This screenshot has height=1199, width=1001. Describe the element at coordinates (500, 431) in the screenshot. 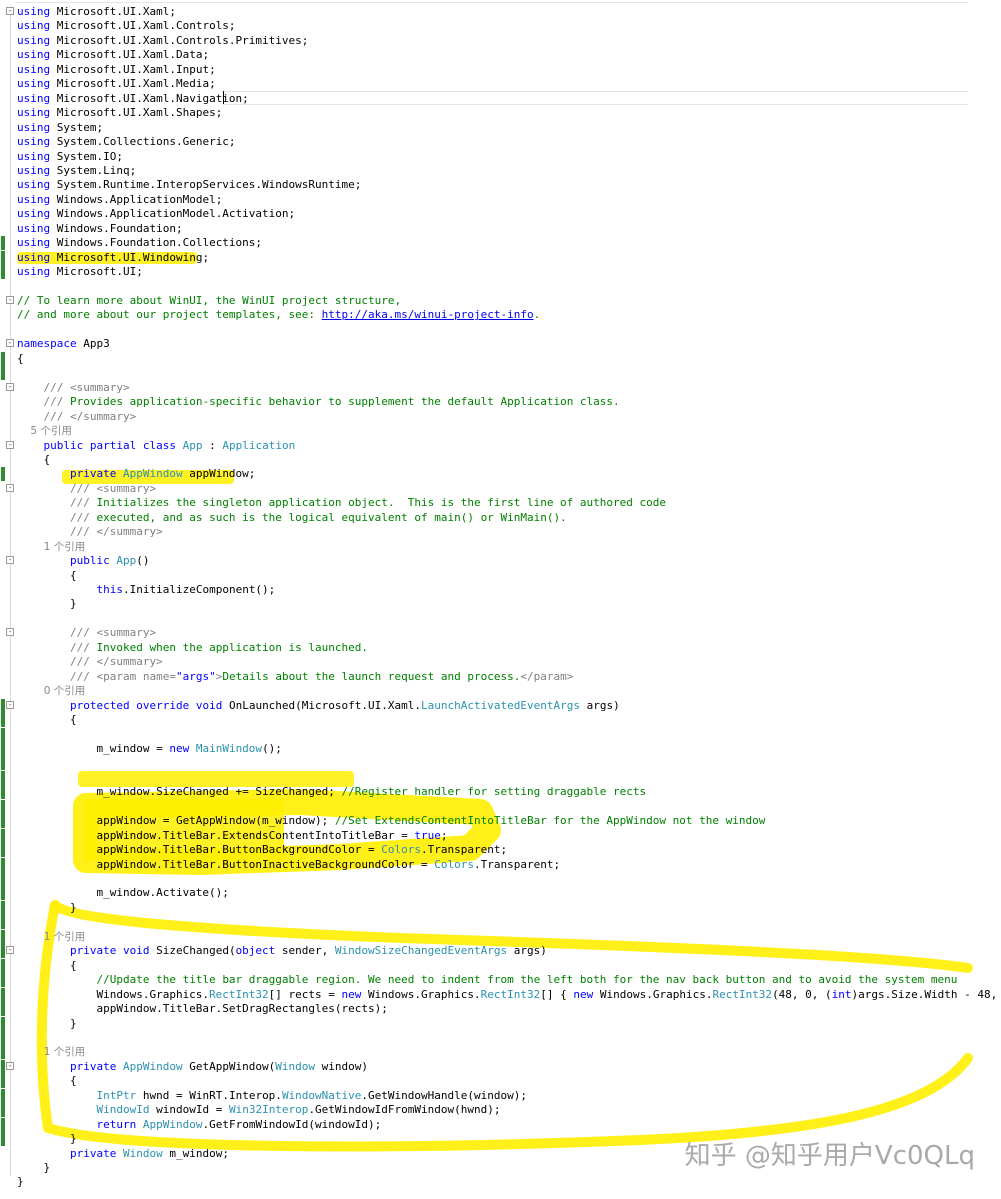

I see `code-line: 5 个引用` at that location.